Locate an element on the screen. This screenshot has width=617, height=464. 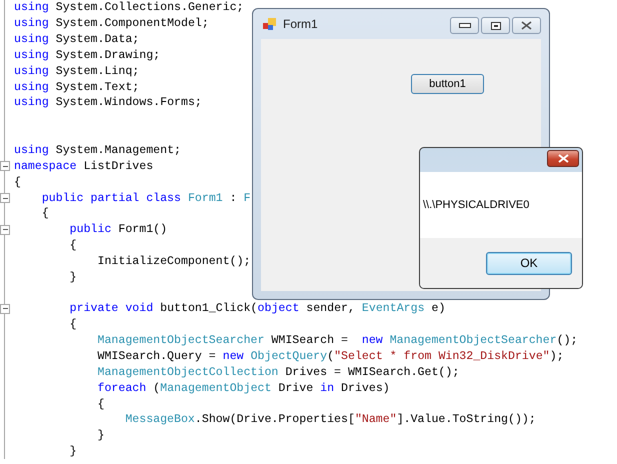
code-line: using System.Management; is located at coordinates (97, 150).